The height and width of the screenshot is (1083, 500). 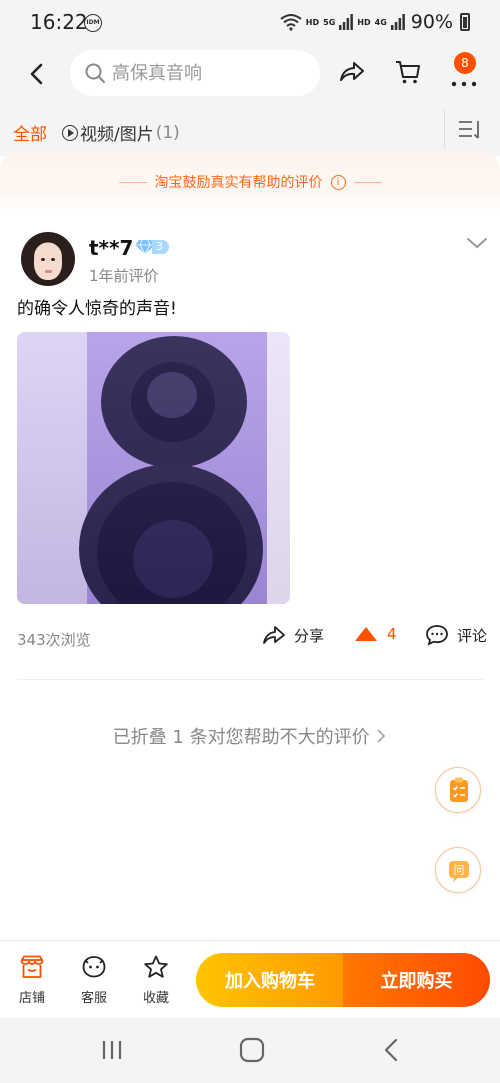 I want to click on back-nav-icon, so click(x=392, y=1050).